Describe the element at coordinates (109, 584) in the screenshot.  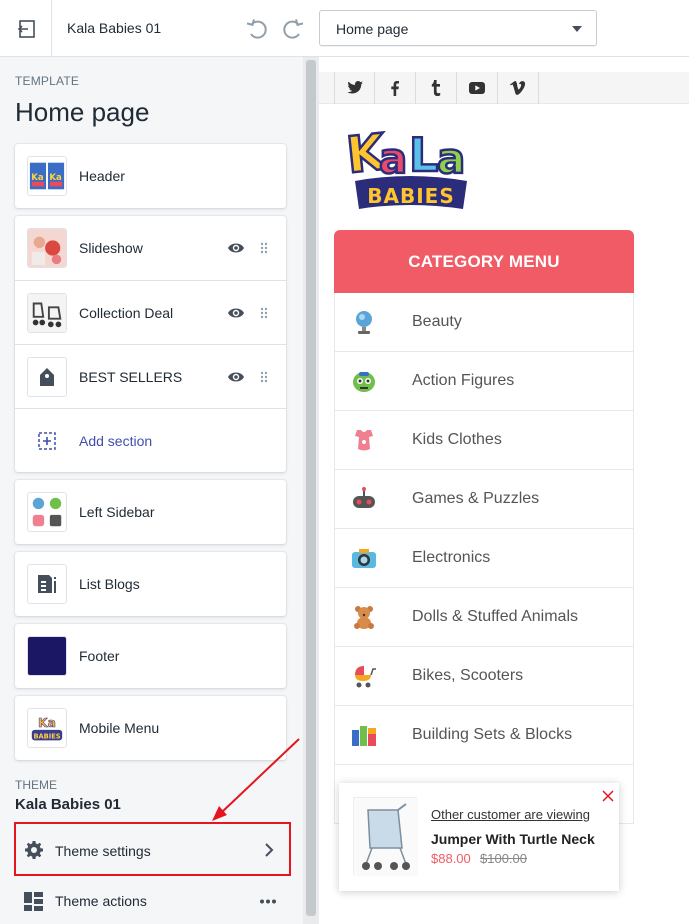
I see `section-label: List Blogs` at that location.